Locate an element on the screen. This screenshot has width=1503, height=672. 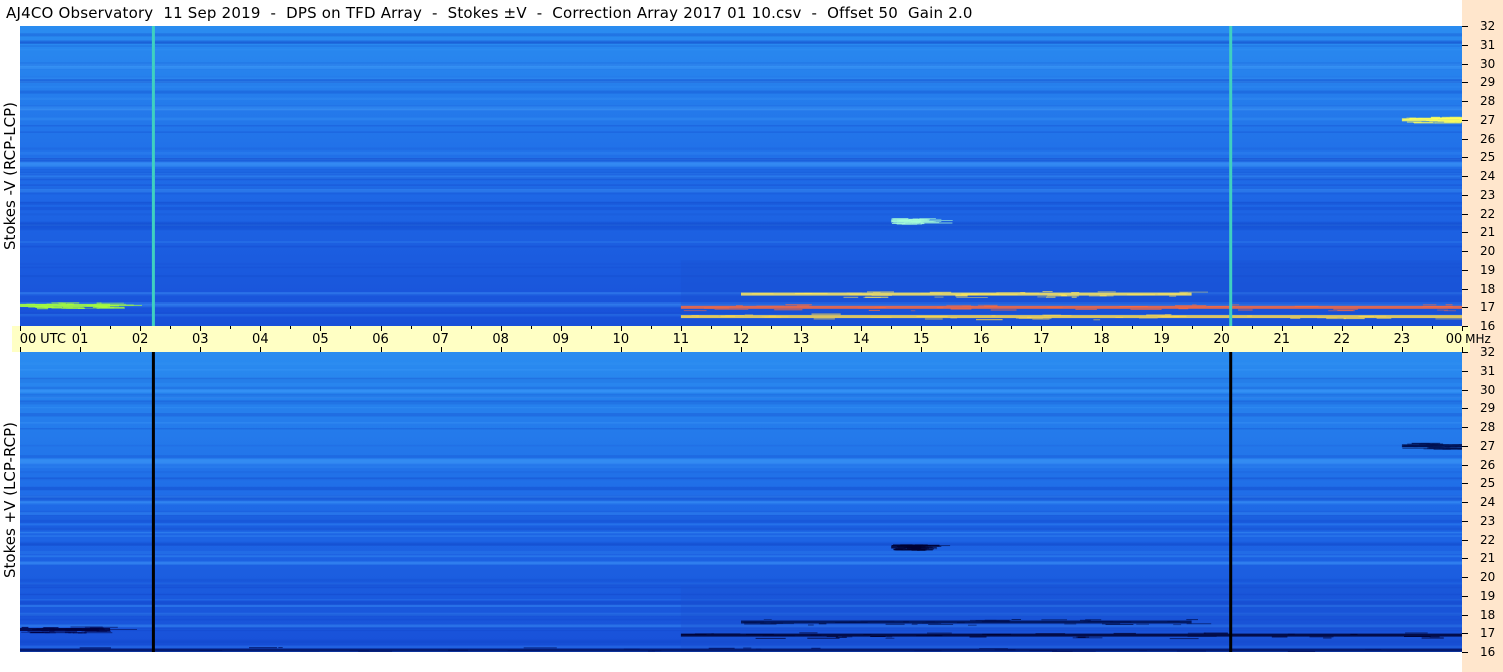
time-tick-label: 10 is located at coordinates (621, 339).